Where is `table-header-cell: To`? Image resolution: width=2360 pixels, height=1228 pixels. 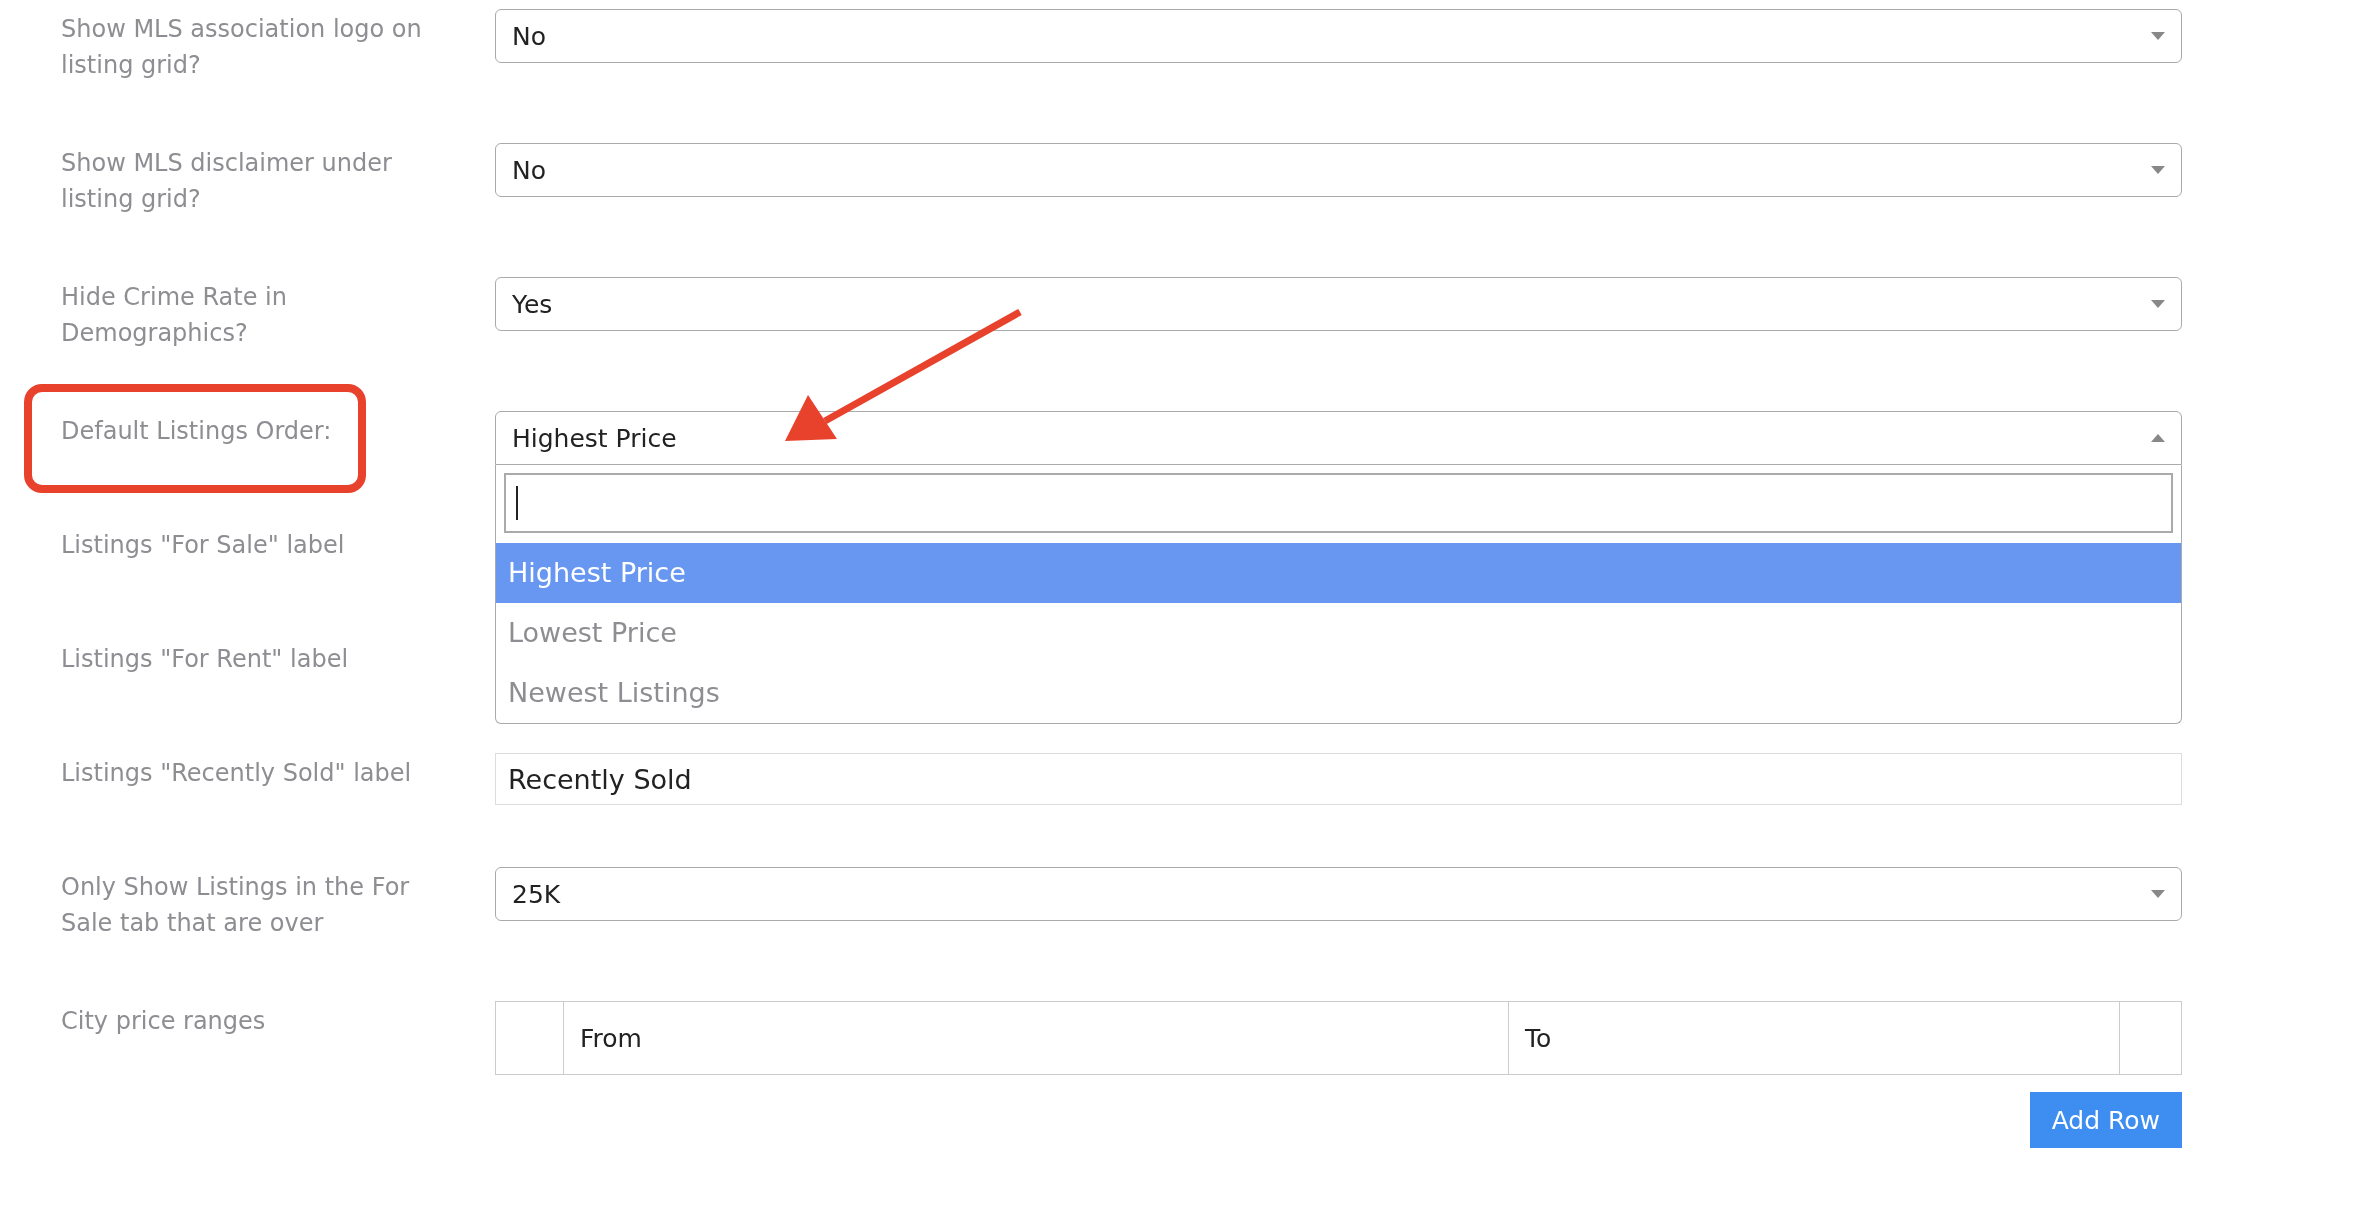
table-header-cell: To is located at coordinates (1813, 1038).